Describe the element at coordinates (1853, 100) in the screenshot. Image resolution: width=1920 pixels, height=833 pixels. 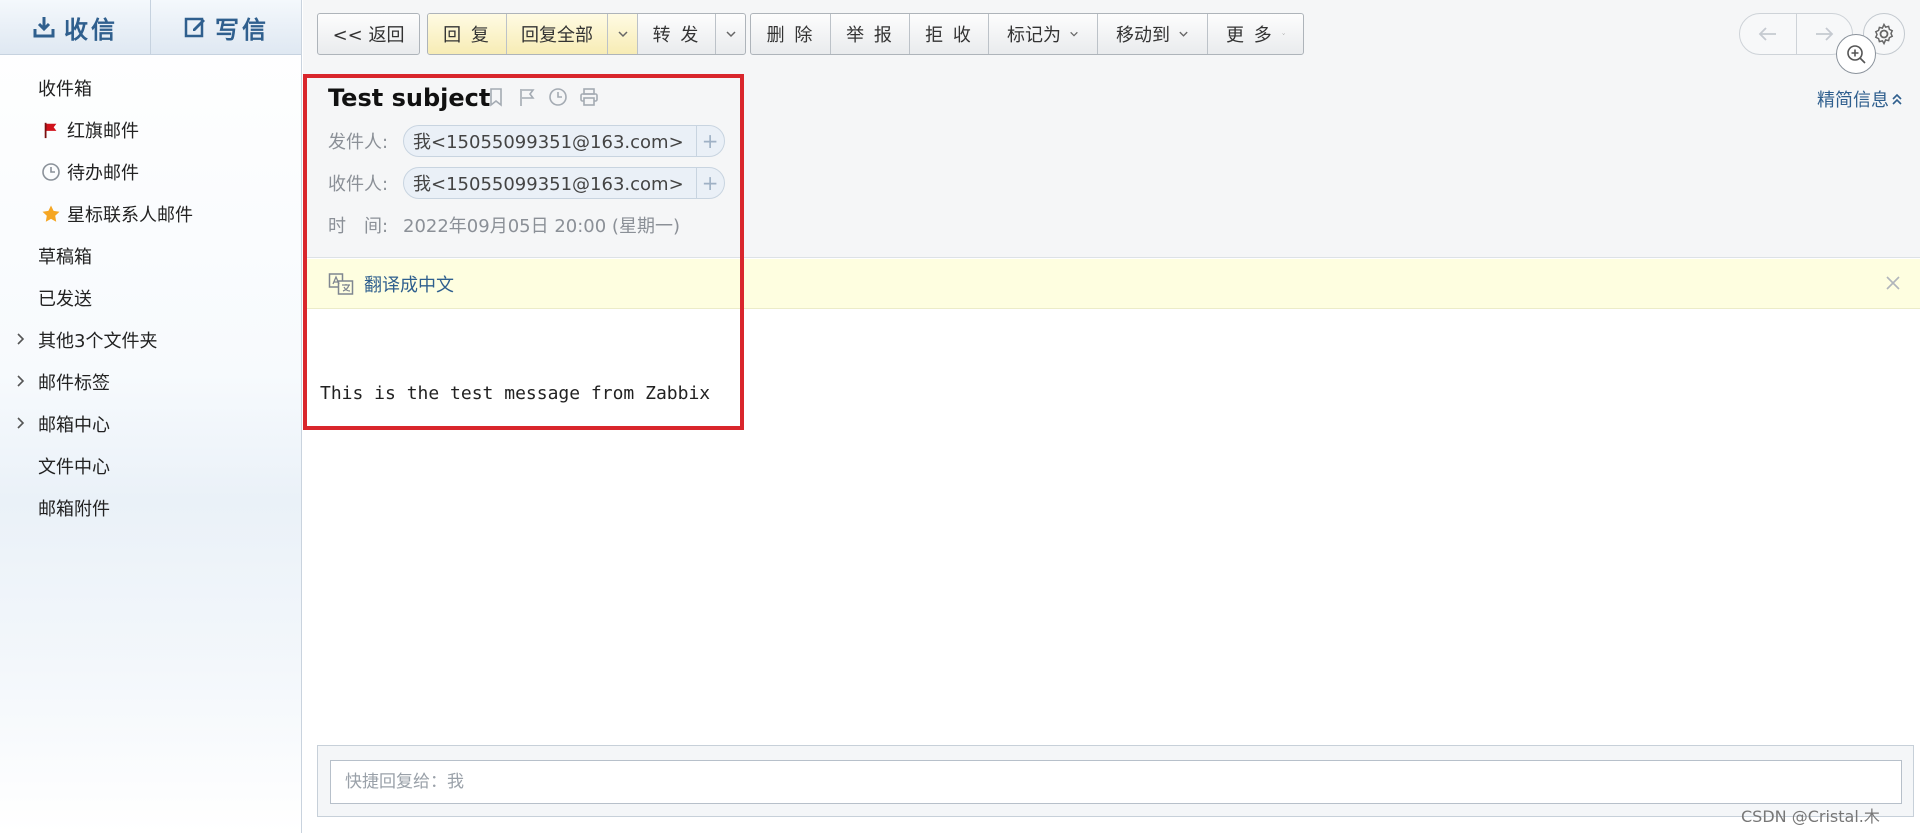
I see `simplify-info-label: 精简信息` at that location.